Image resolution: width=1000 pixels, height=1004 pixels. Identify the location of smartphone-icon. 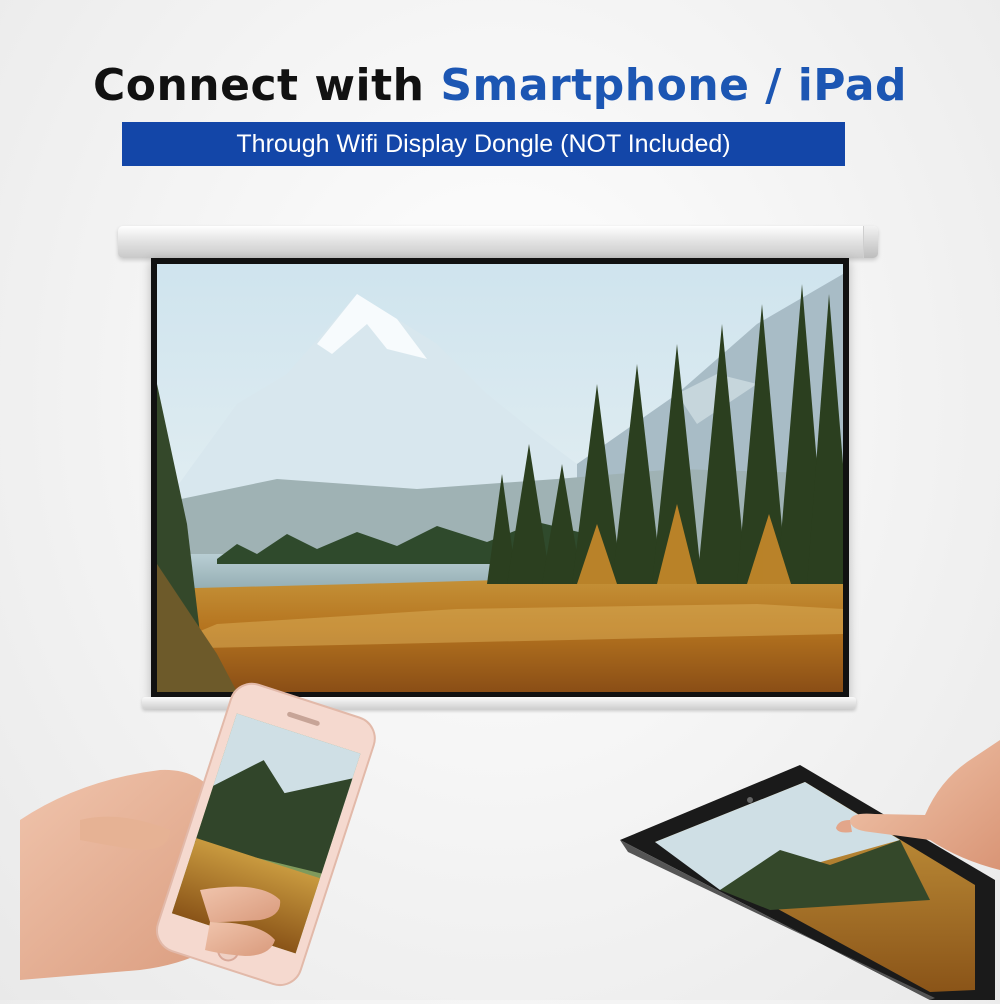
(198, 834).